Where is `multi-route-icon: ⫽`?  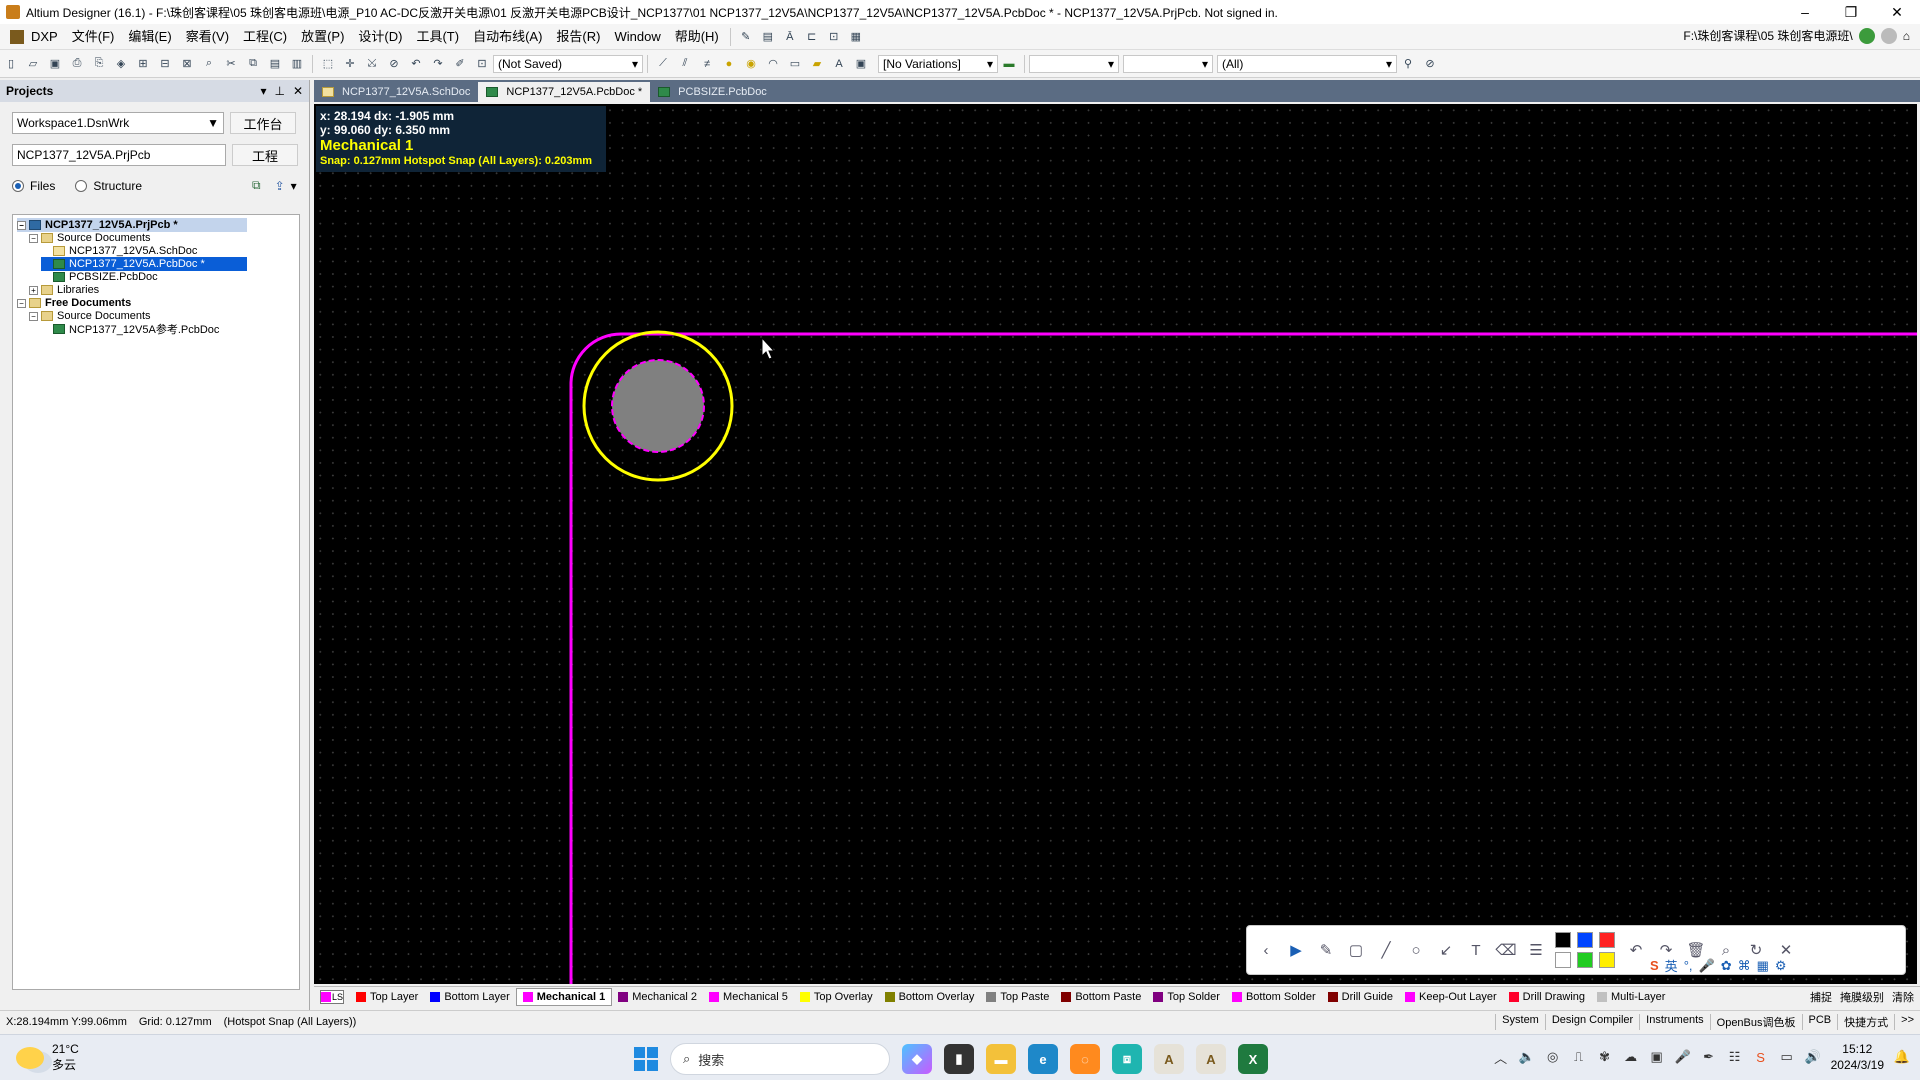 multi-route-icon: ⫽ is located at coordinates (685, 64).